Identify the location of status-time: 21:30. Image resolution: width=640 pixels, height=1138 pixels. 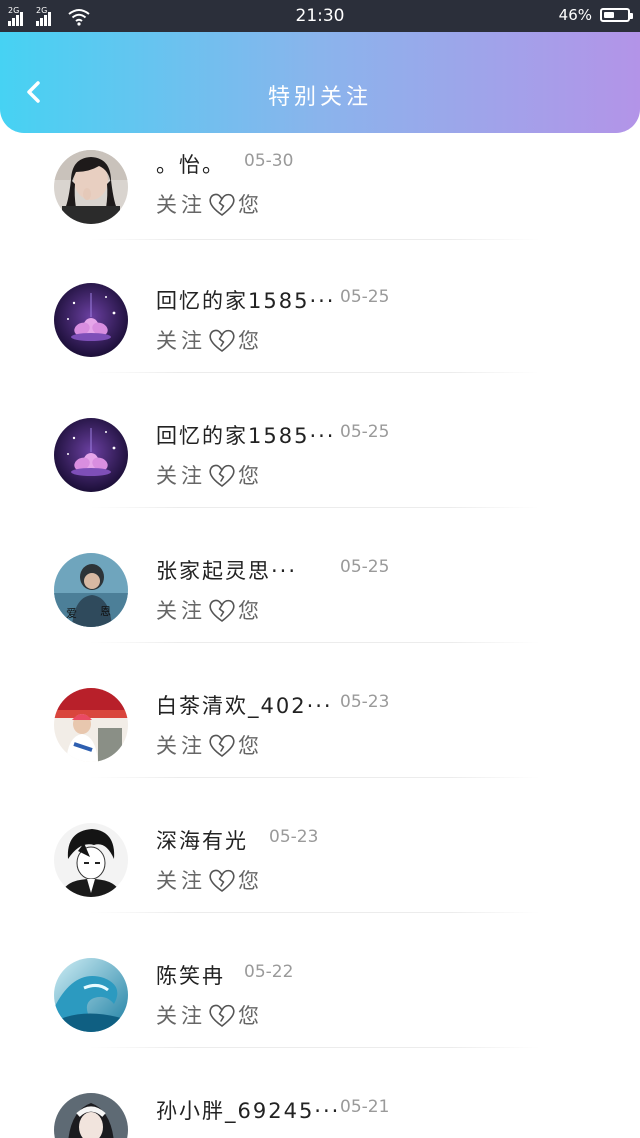
(320, 16).